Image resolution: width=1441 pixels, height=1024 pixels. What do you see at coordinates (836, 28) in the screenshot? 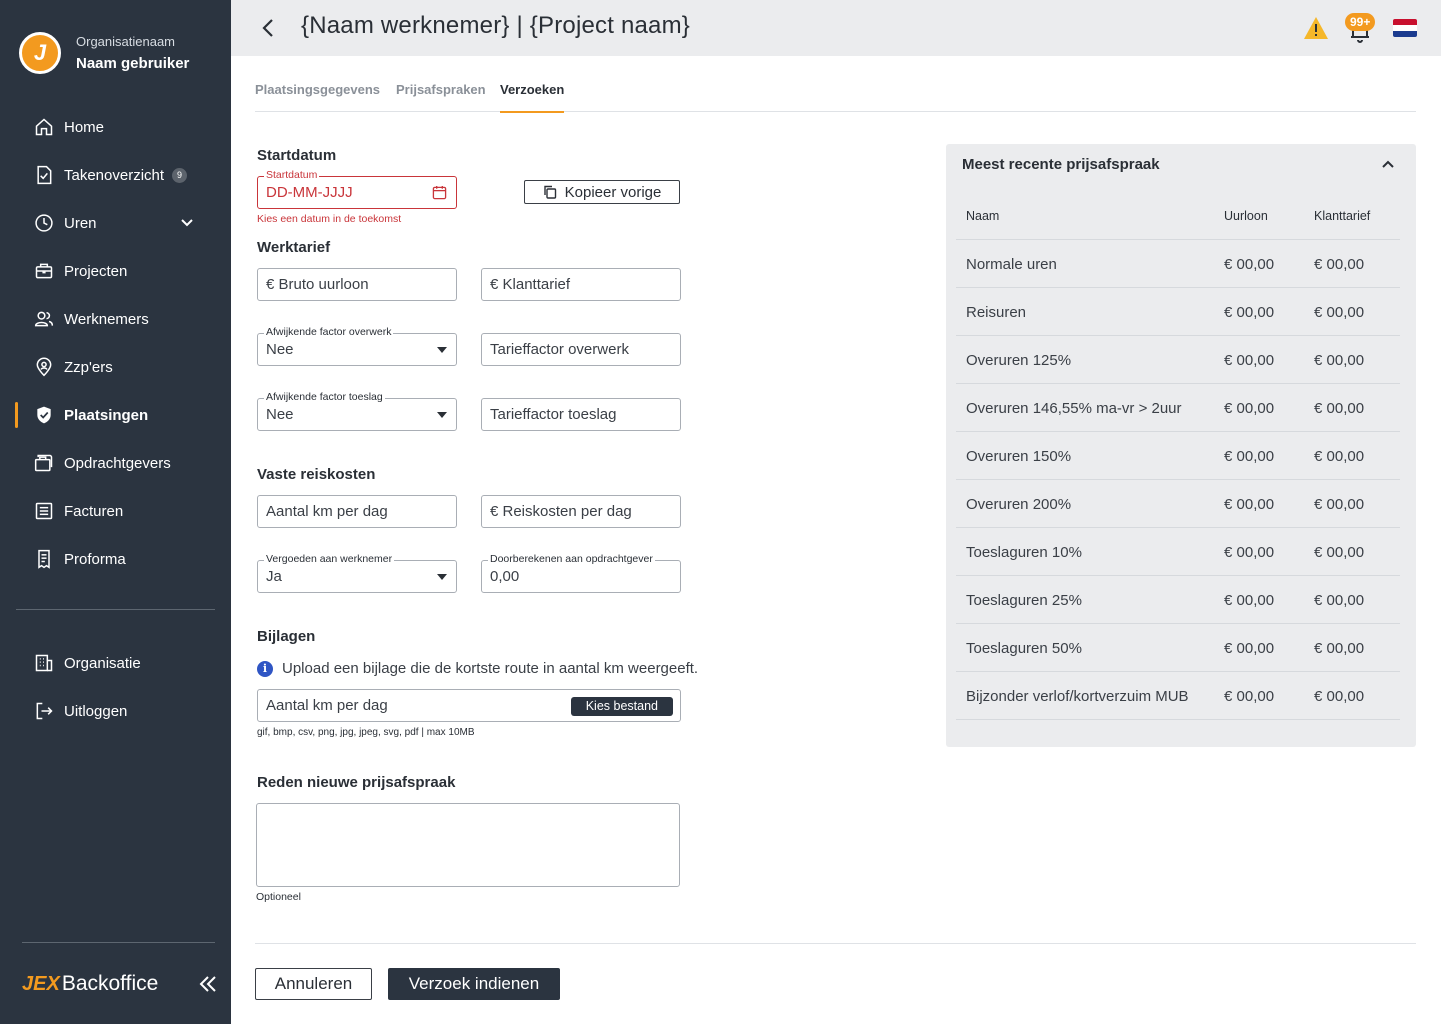
I see `top-header: {Naam werknemer} | {Project naam} 99+` at bounding box center [836, 28].